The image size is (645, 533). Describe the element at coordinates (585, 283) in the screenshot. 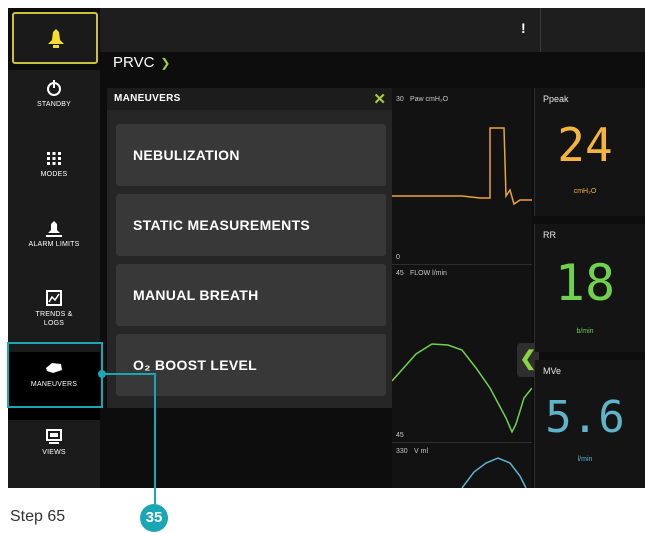

I see `rr-value: 18` at that location.